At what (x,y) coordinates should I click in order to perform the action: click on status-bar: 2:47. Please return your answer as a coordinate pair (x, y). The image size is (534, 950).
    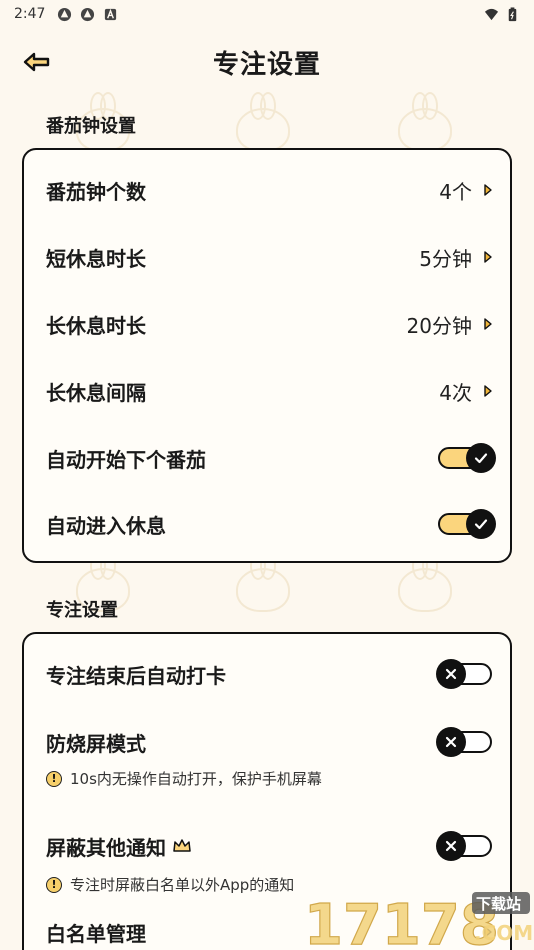
    Looking at the image, I should click on (267, 14).